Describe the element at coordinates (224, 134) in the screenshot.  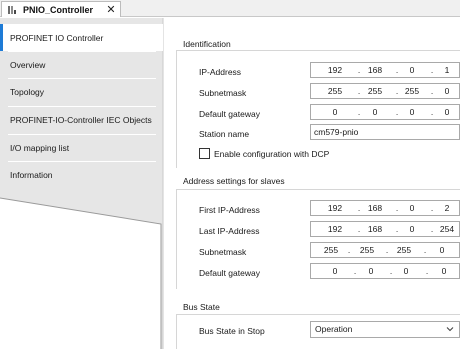
I see `station-name-label: Station name` at that location.